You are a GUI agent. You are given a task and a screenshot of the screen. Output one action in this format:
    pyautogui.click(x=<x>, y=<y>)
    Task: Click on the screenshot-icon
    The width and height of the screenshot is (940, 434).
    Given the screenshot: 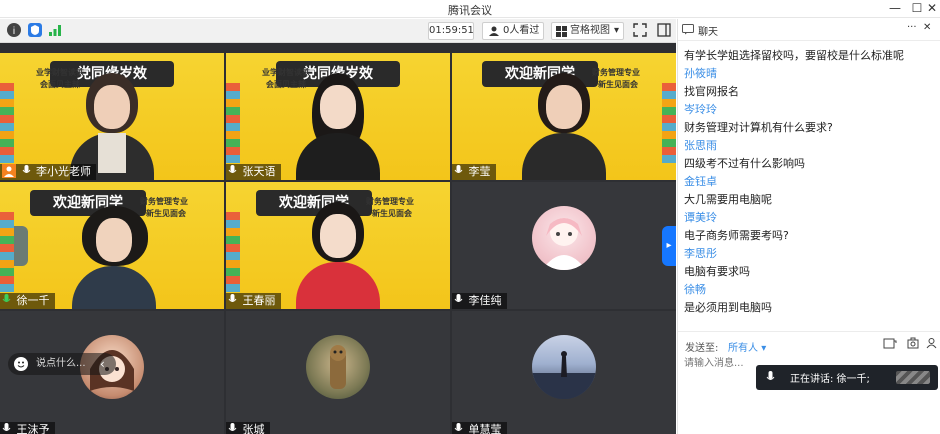 What is the action you would take?
    pyautogui.click(x=913, y=344)
    